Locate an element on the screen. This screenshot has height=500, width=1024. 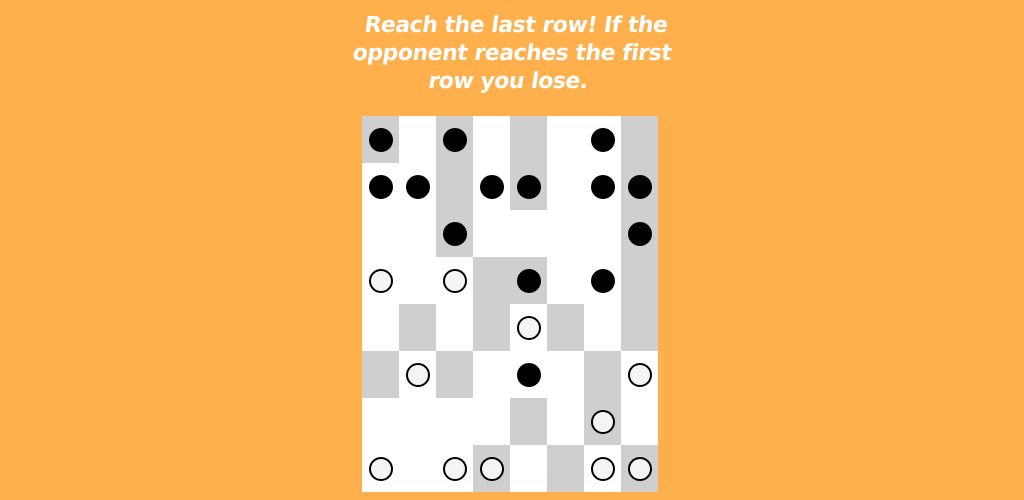
board-cell-r7-c6 is located at coordinates (565, 421).